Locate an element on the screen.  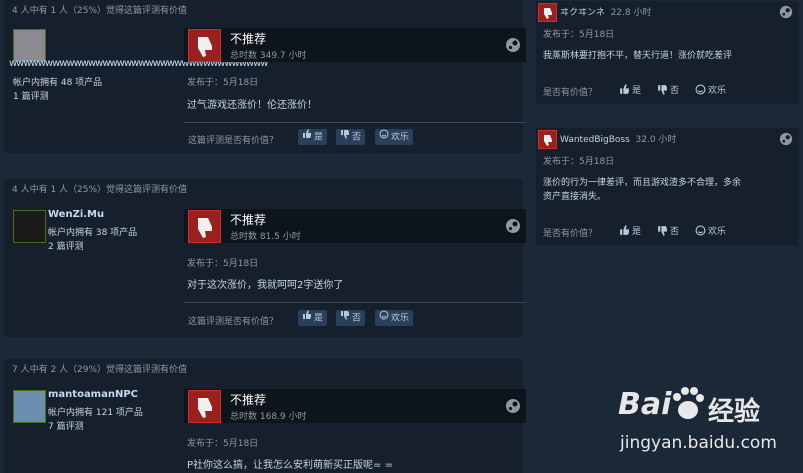
recommendation-header: 不推荐 总时数 81.5 小时 is located at coordinates (355, 226).